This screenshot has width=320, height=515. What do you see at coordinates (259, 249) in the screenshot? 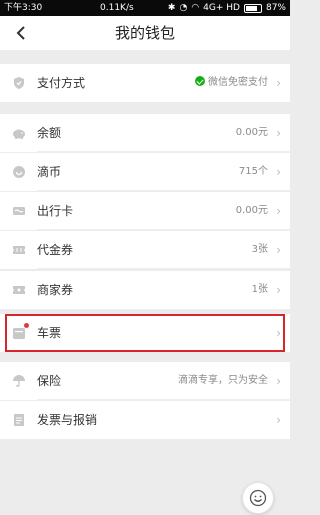
I see `voucher-value: 3张` at bounding box center [259, 249].